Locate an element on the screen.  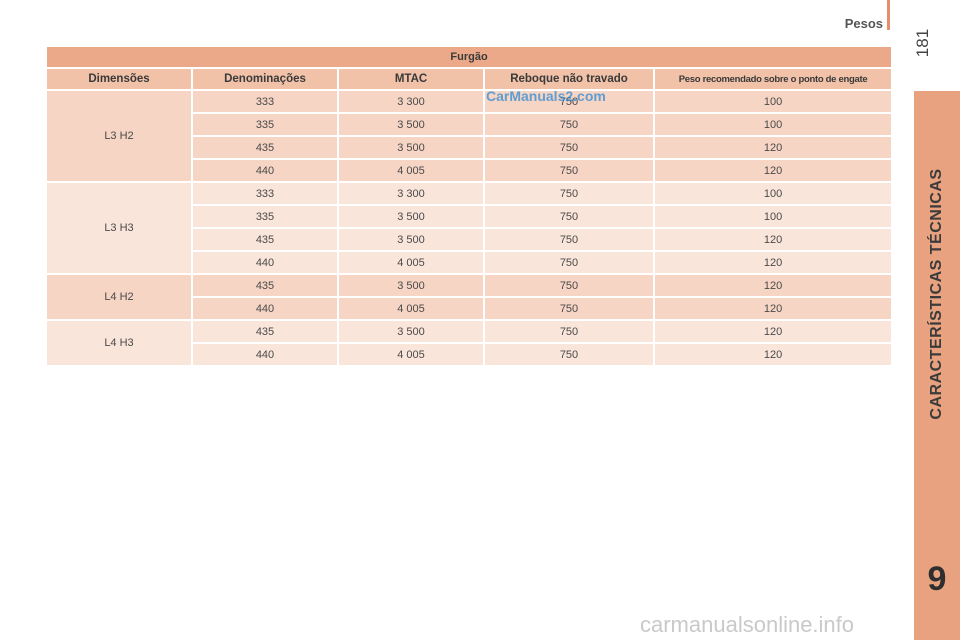
chapter-title: CARACTERÍSTICAS TÉCNICAS is located at coordinates (936, 294).